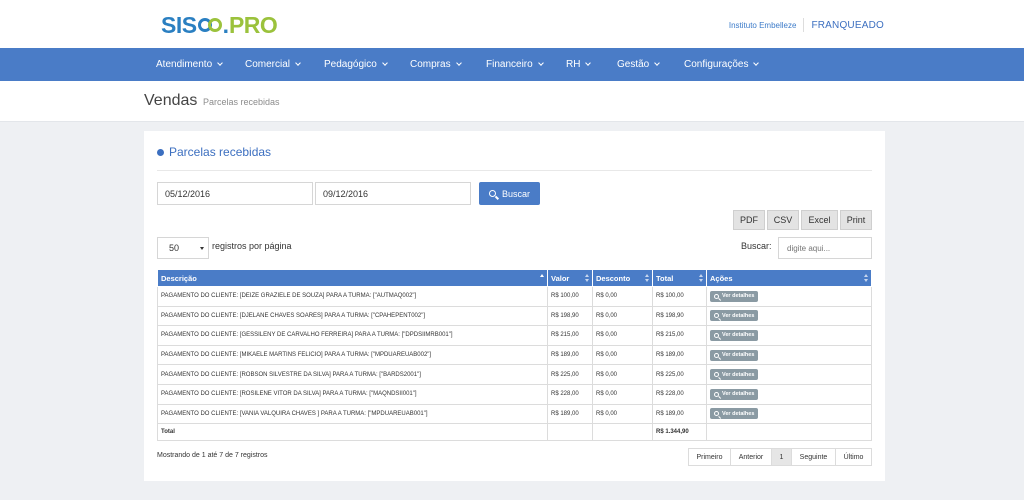 The height and width of the screenshot is (500, 1024). I want to click on cell-total: R$ 215,00, so click(679, 335).